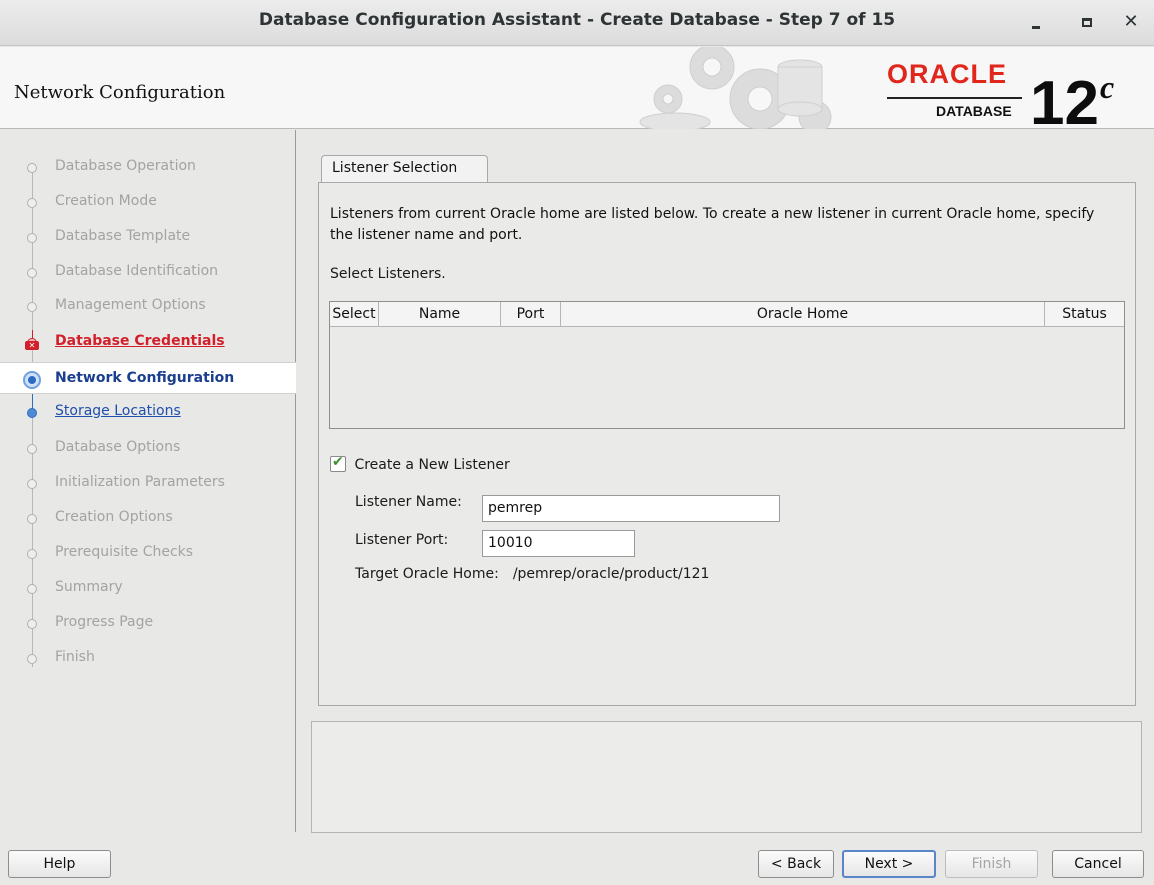 The image size is (1154, 885). What do you see at coordinates (1037, 22) in the screenshot?
I see `minimize-button` at bounding box center [1037, 22].